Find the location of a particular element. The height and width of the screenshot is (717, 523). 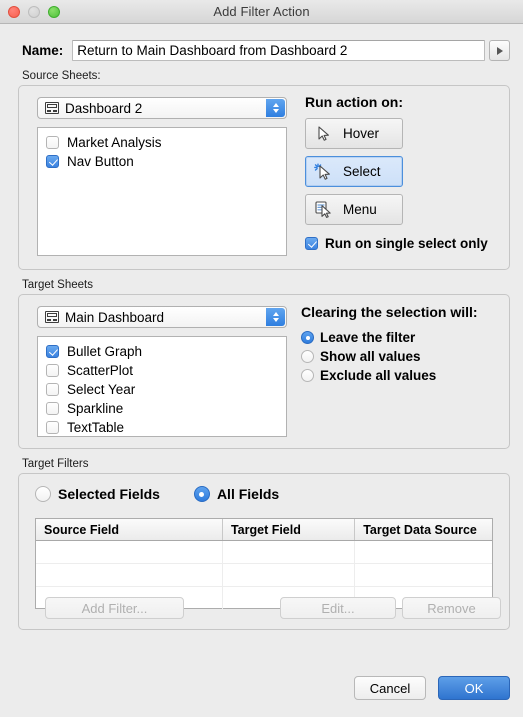

run-action-heading: Run action on: is located at coordinates (354, 102).